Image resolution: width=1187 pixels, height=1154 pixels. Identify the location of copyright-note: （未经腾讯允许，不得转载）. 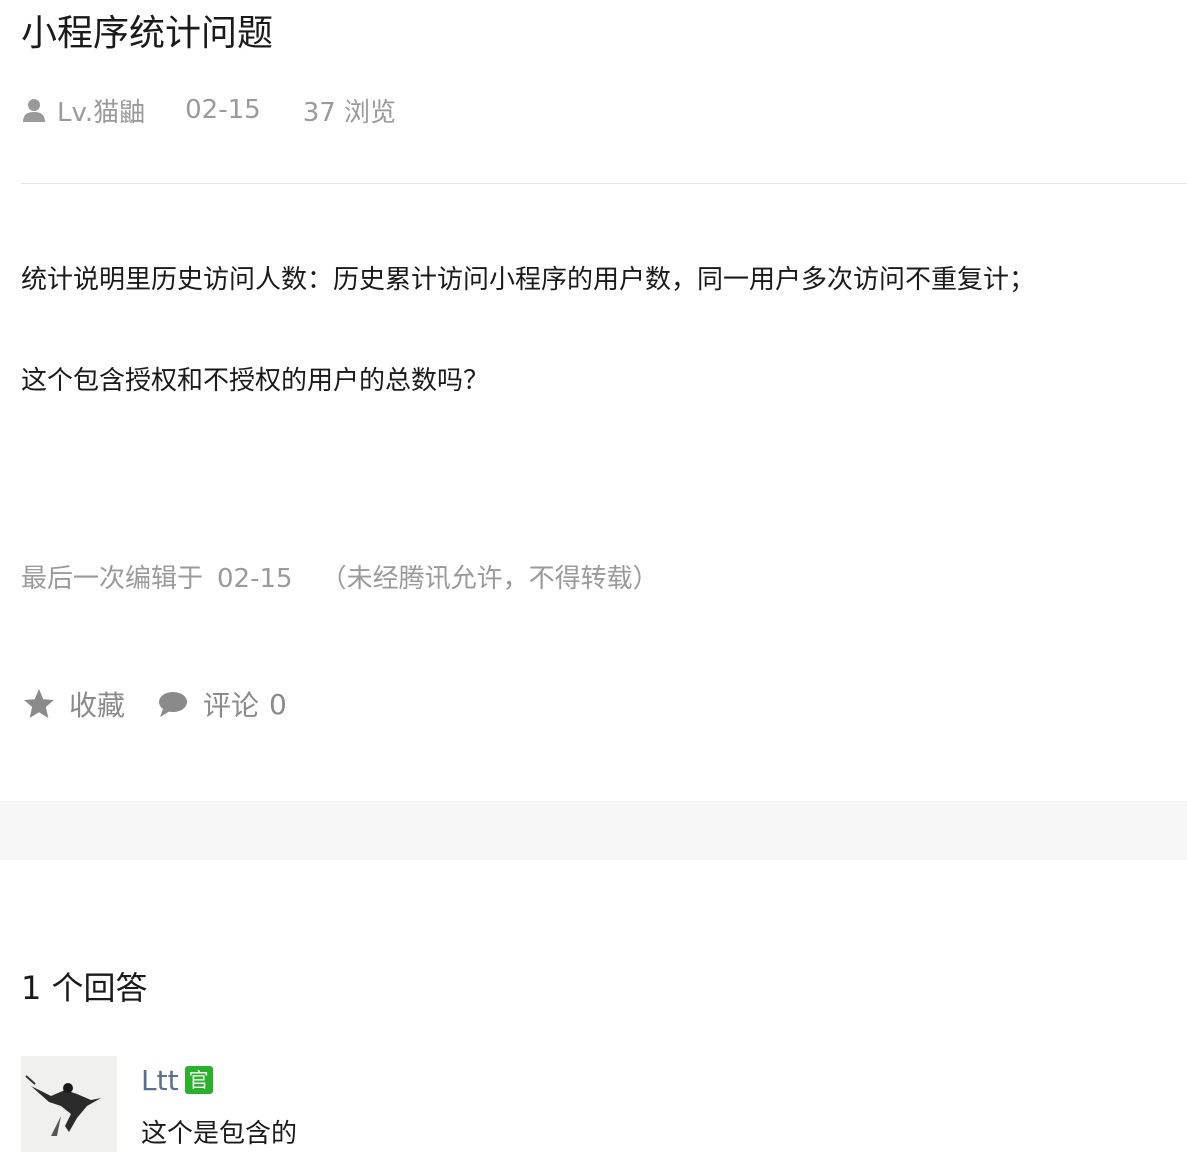
(489, 579).